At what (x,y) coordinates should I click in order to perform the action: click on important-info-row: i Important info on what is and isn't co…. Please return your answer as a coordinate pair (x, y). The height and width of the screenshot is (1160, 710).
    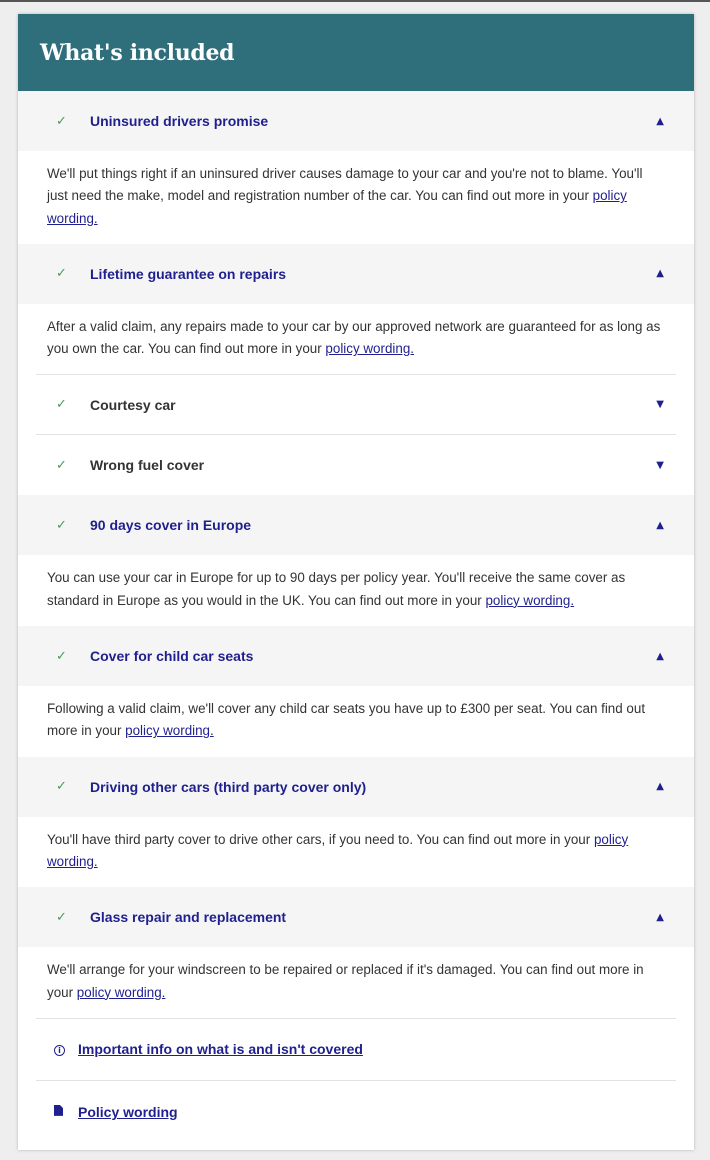
    Looking at the image, I should click on (356, 1050).